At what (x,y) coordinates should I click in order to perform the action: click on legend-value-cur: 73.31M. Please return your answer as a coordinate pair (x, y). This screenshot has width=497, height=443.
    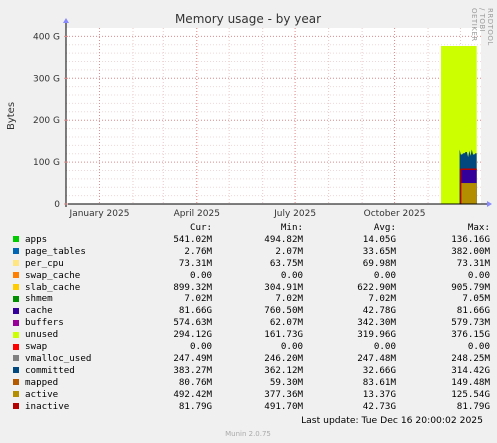
    Looking at the image, I should click on (195, 263).